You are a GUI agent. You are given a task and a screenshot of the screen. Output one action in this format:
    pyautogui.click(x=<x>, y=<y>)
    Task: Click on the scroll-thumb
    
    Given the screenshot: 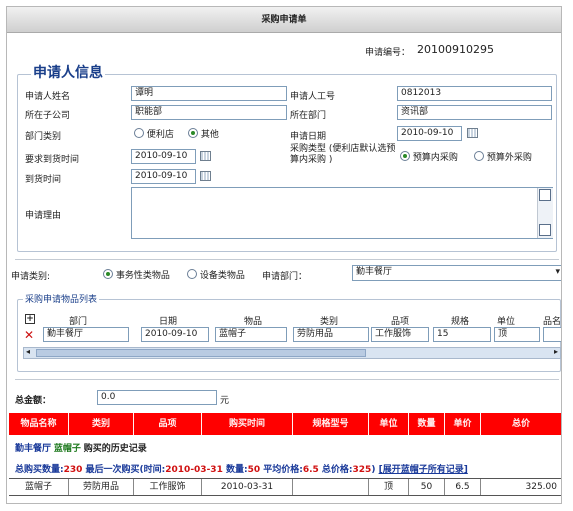 What is the action you would take?
    pyautogui.click(x=201, y=353)
    